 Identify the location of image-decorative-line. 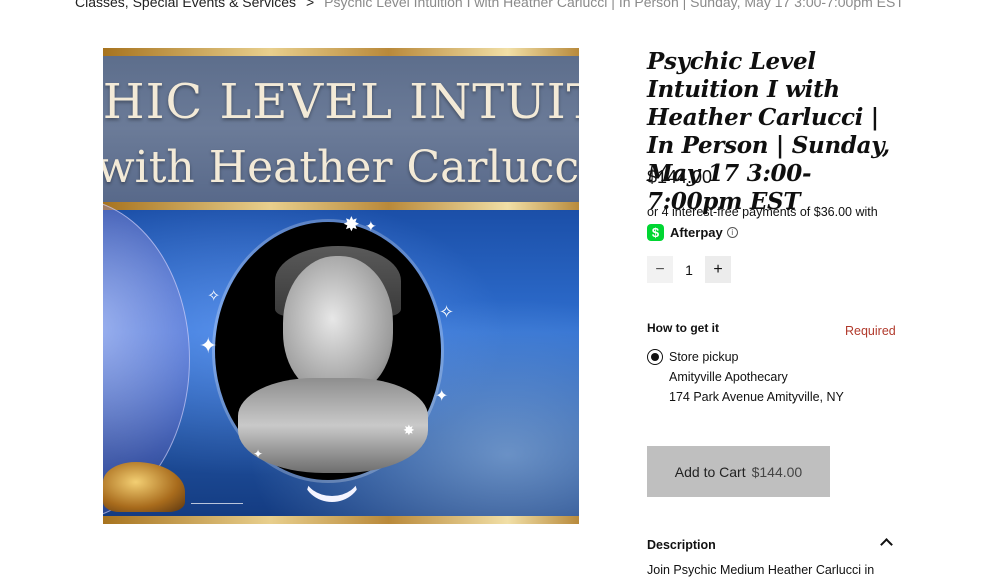
(217, 503).